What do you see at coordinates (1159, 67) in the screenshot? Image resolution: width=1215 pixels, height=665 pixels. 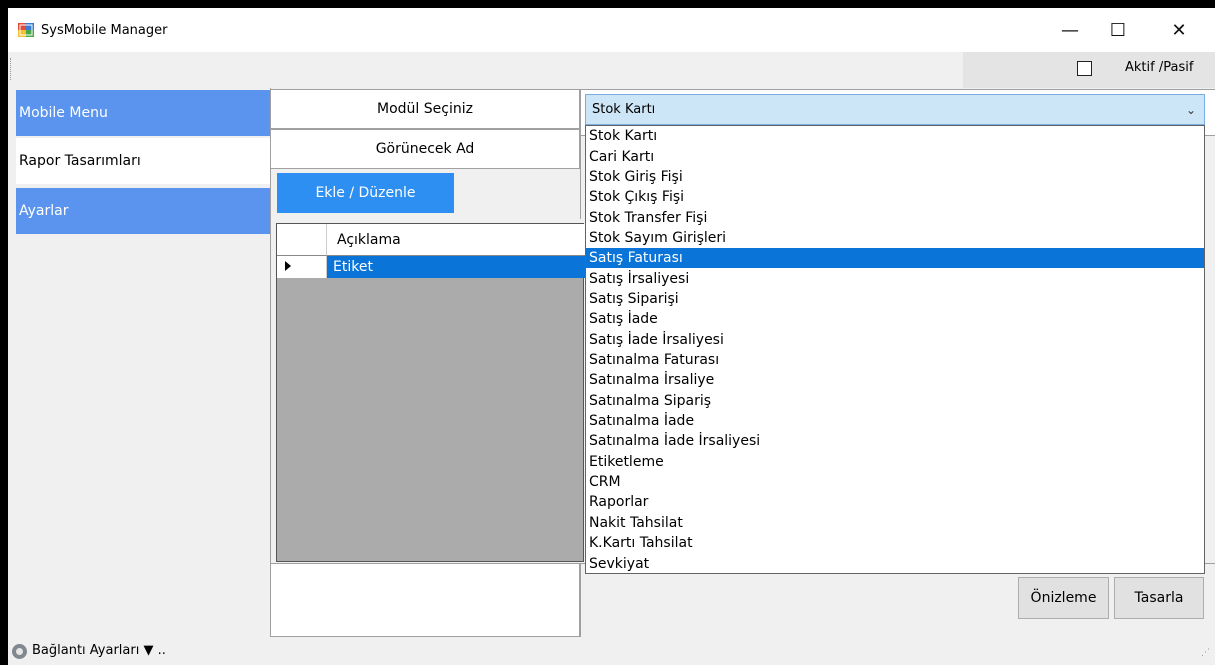 I see `active-passive-label: Aktif /Pasif` at bounding box center [1159, 67].